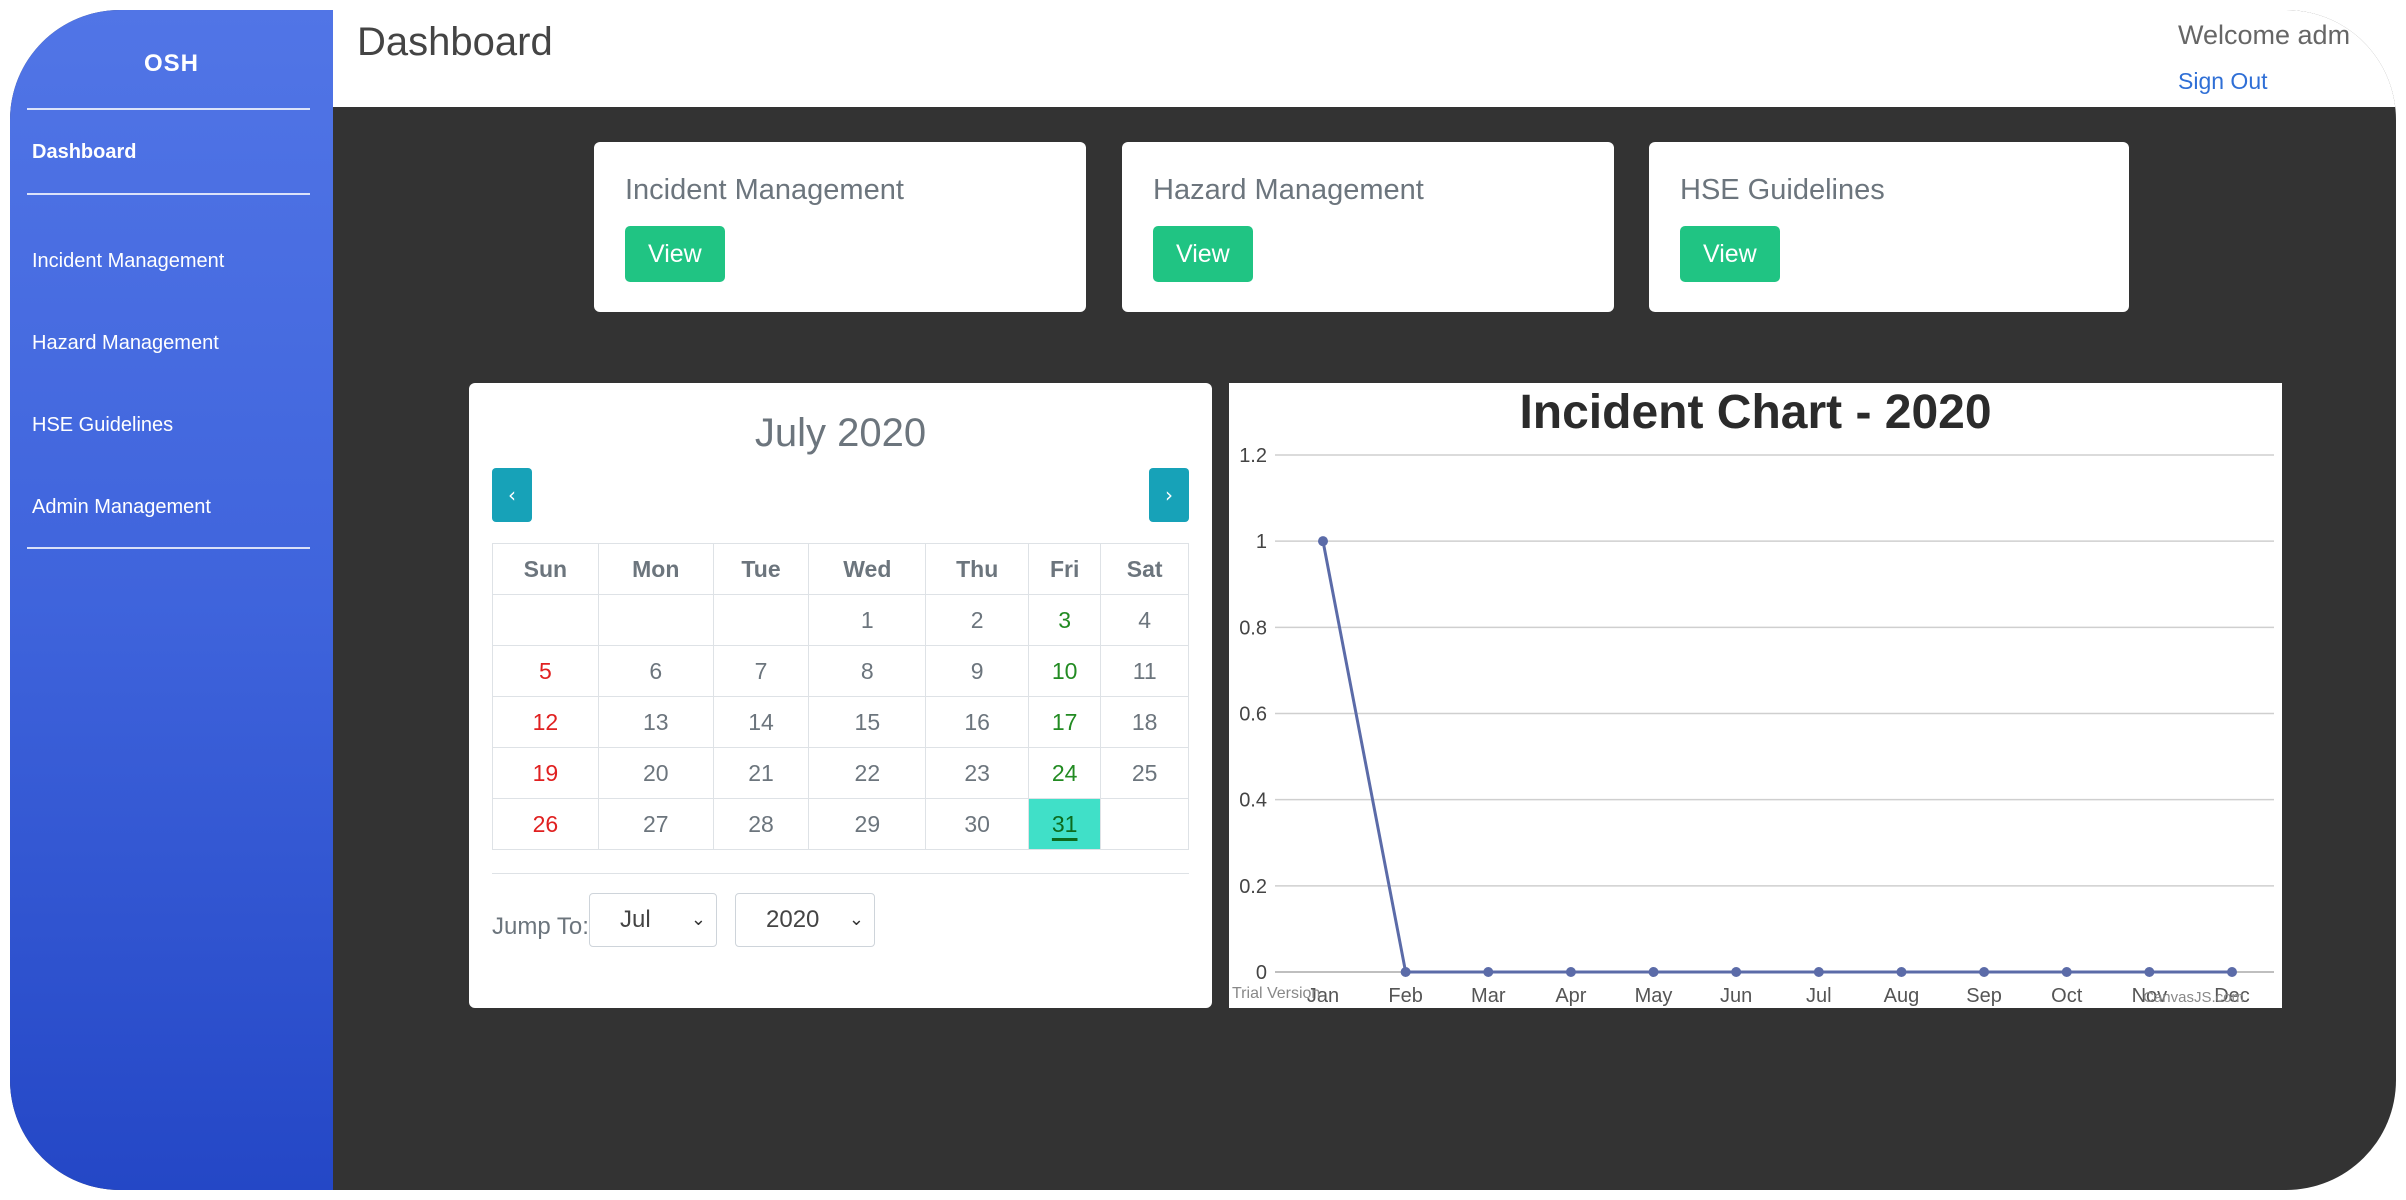 The image size is (2406, 1200). I want to click on hazard-view-button: View, so click(1203, 254).